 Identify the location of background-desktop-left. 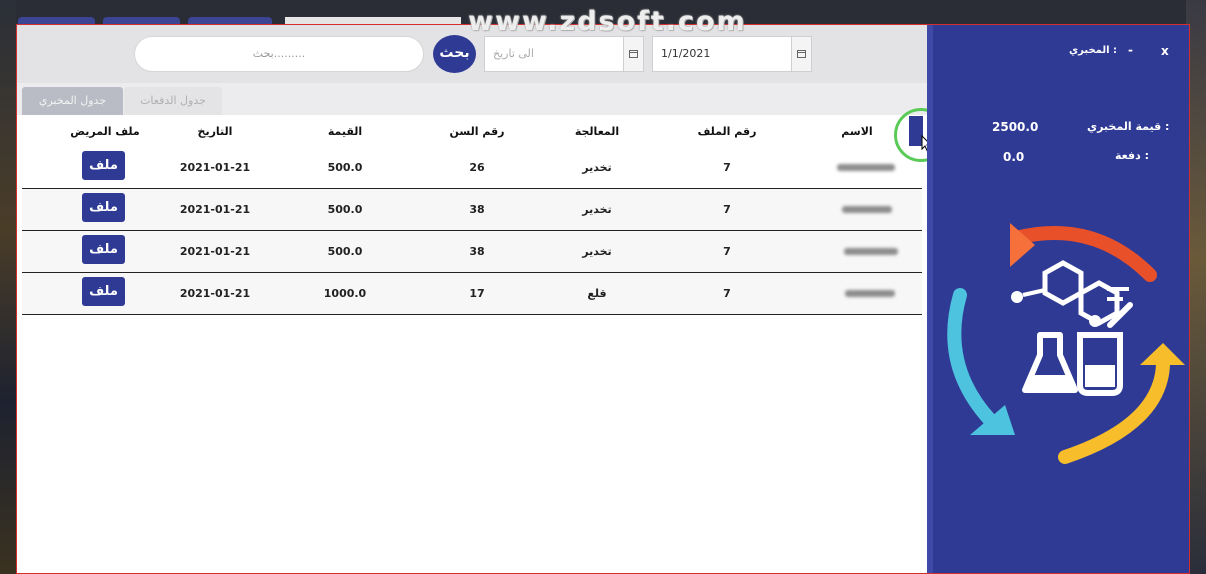
(8, 287).